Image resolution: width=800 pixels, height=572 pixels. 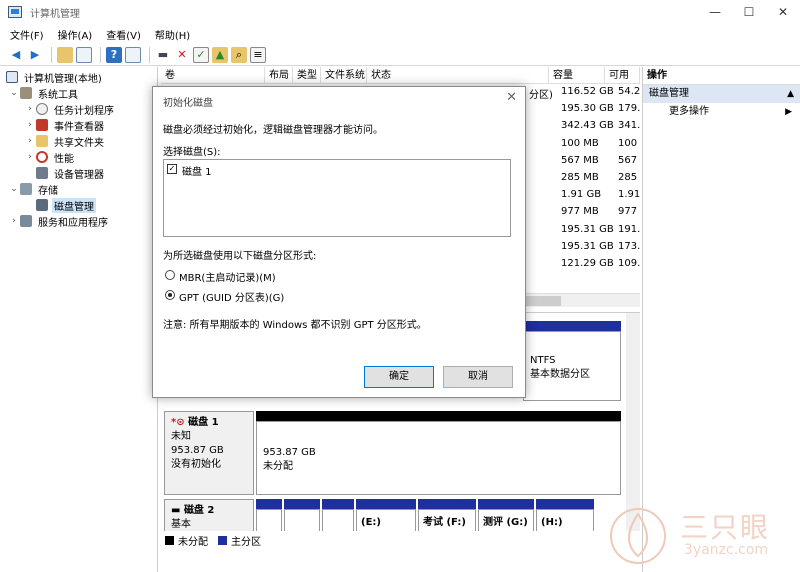 I want to click on partition-disk2: 考试 (F:), so click(x=447, y=521).